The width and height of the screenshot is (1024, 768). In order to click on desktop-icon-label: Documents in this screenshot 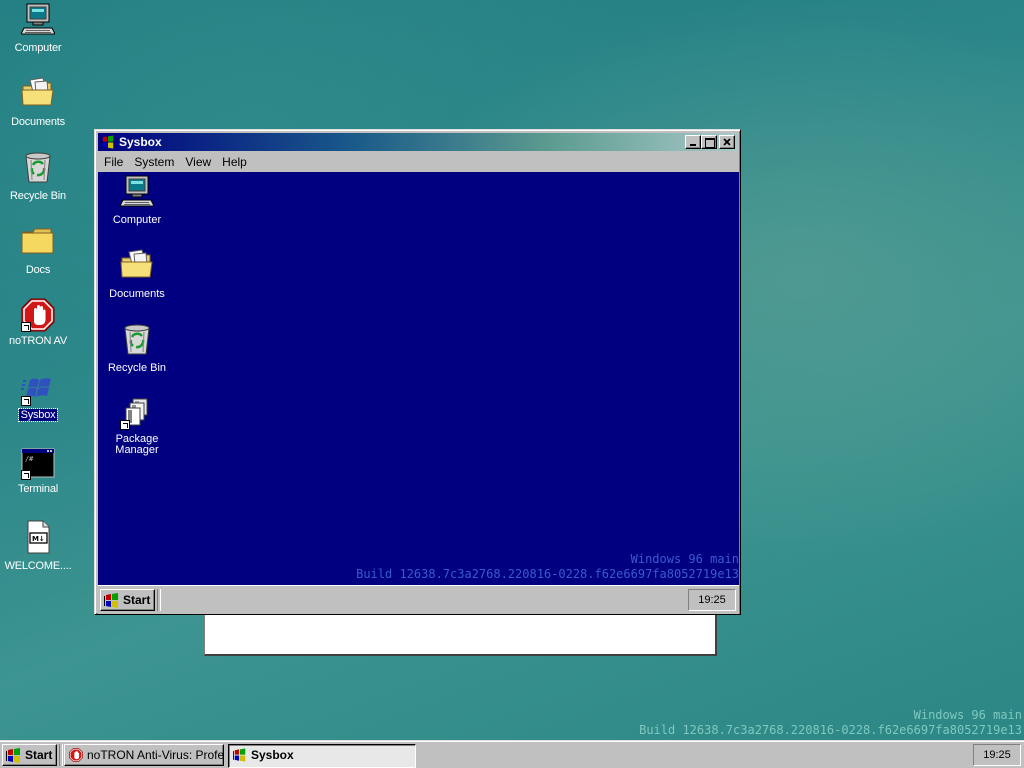, I will do `click(38, 122)`.